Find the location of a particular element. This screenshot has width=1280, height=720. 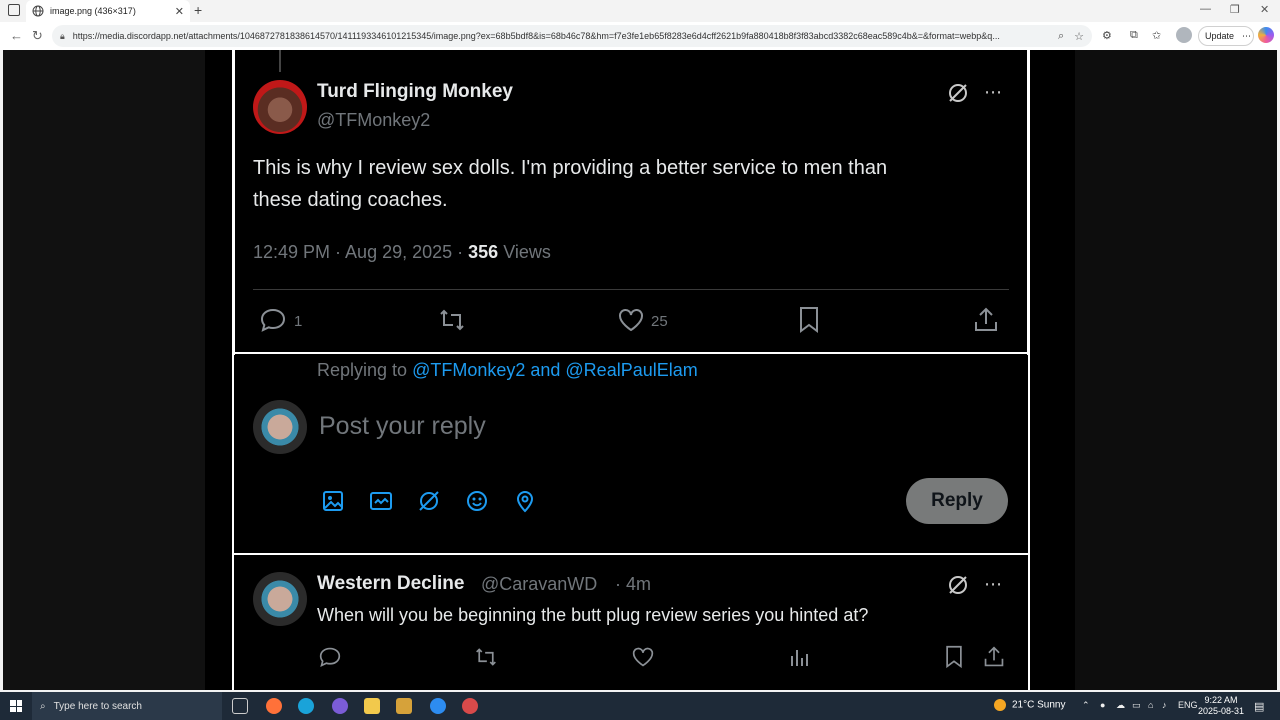

composer-divider is located at coordinates (631, 353).